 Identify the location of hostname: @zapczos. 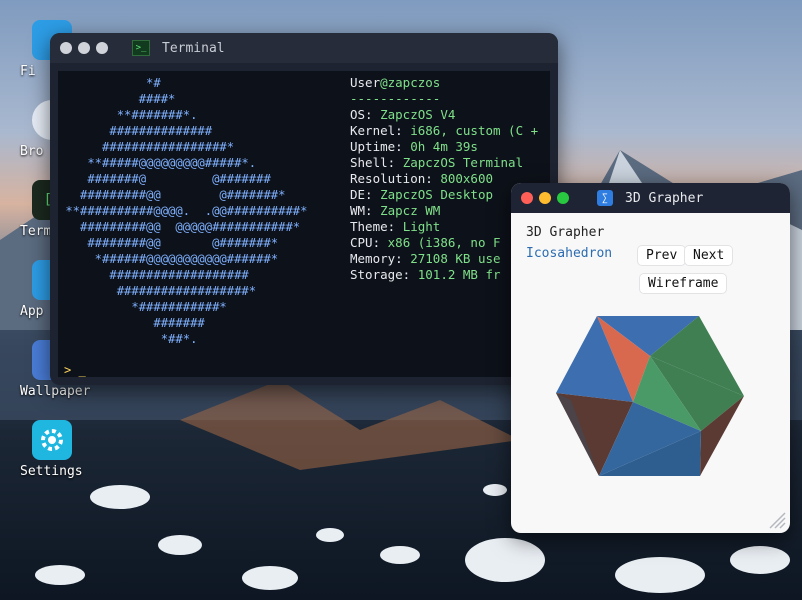
(410, 82).